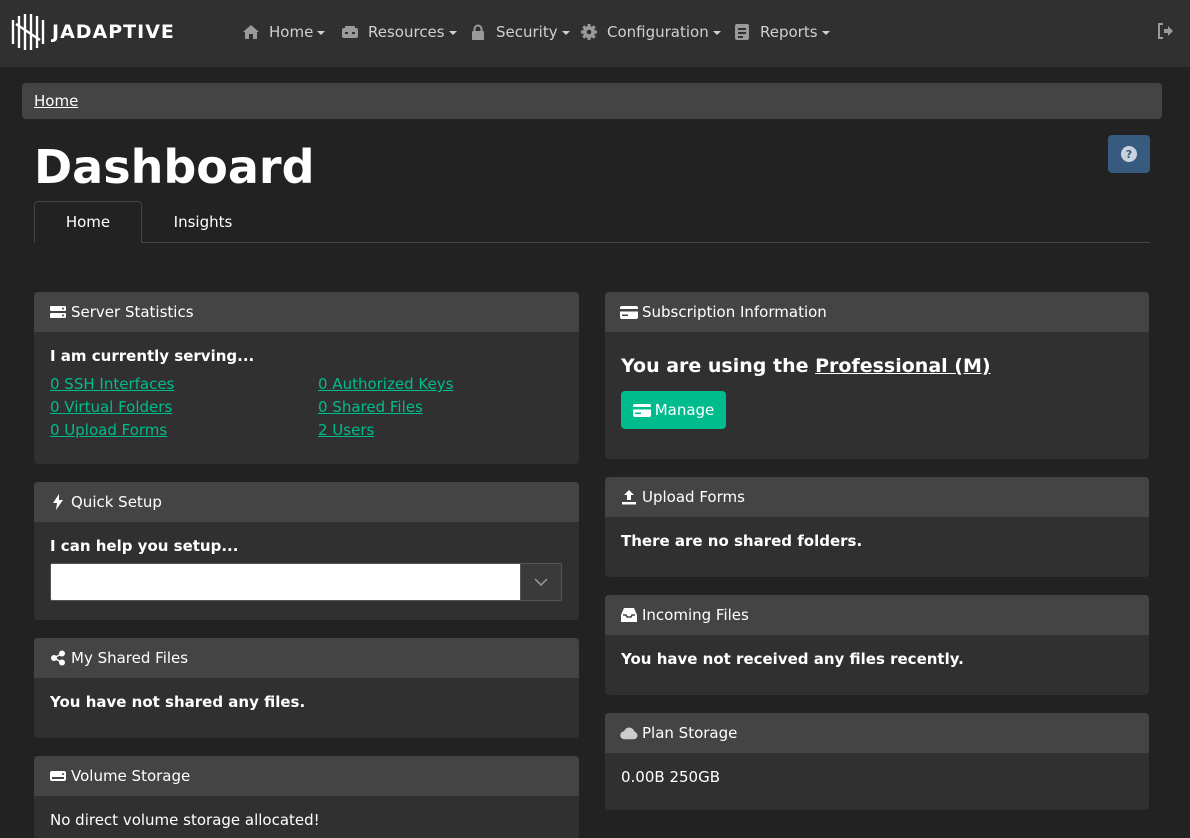 This screenshot has width=1190, height=838. I want to click on card-title: Incoming Files, so click(695, 615).